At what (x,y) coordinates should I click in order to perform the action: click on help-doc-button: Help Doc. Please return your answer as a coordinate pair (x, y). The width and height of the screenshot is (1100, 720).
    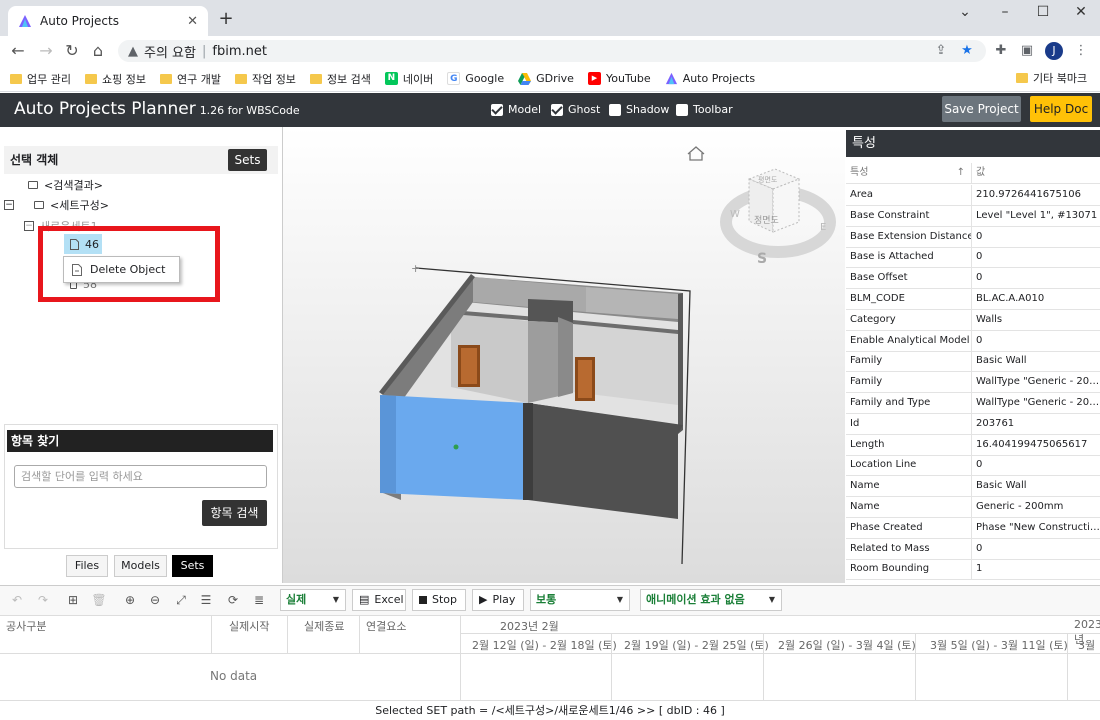
    Looking at the image, I should click on (1061, 109).